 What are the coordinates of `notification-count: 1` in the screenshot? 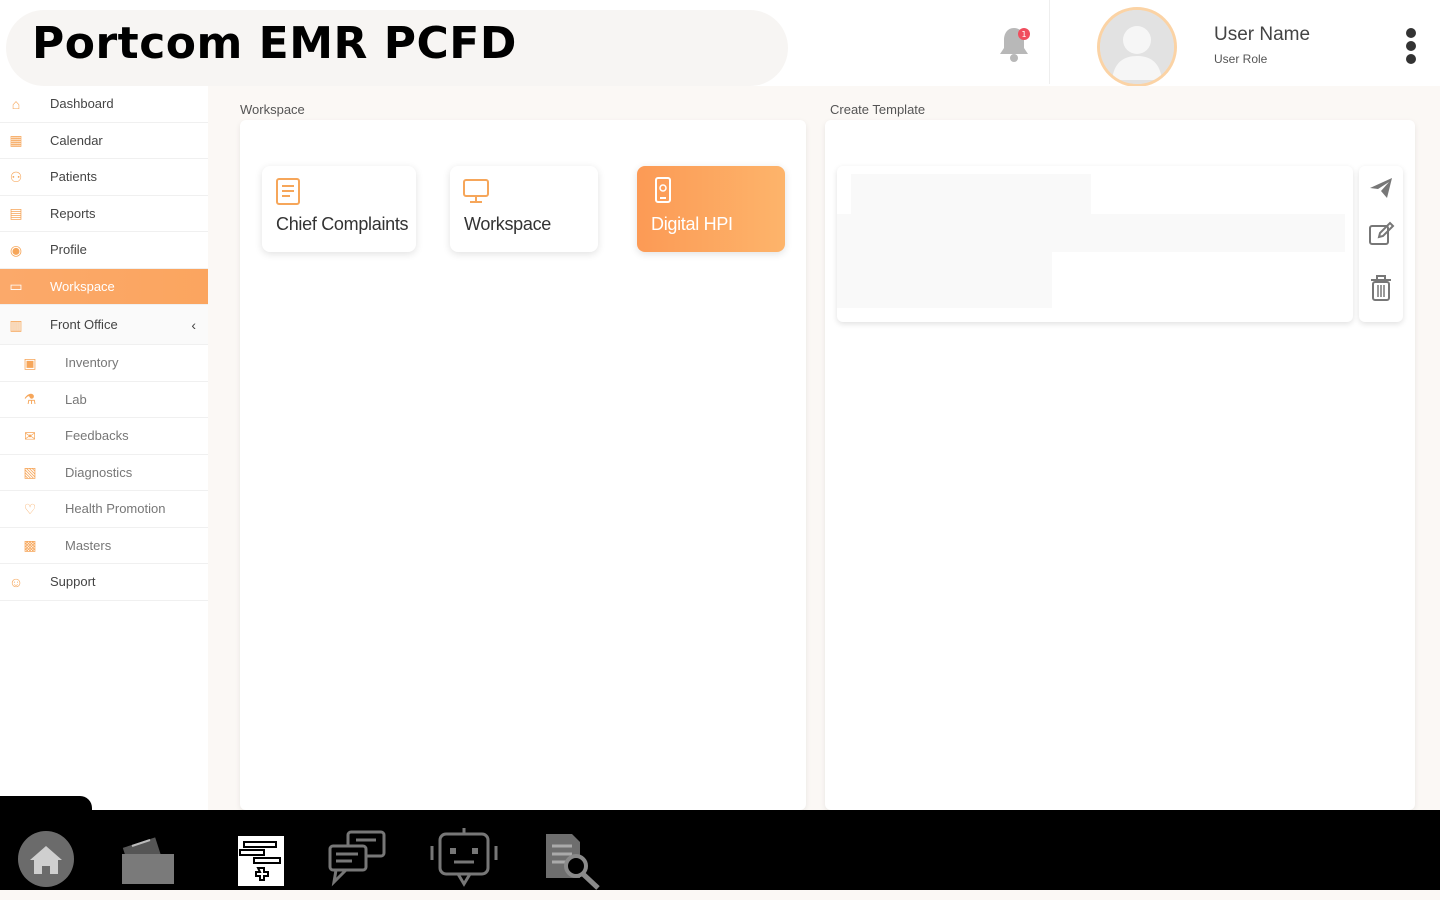 It's located at (1023, 34).